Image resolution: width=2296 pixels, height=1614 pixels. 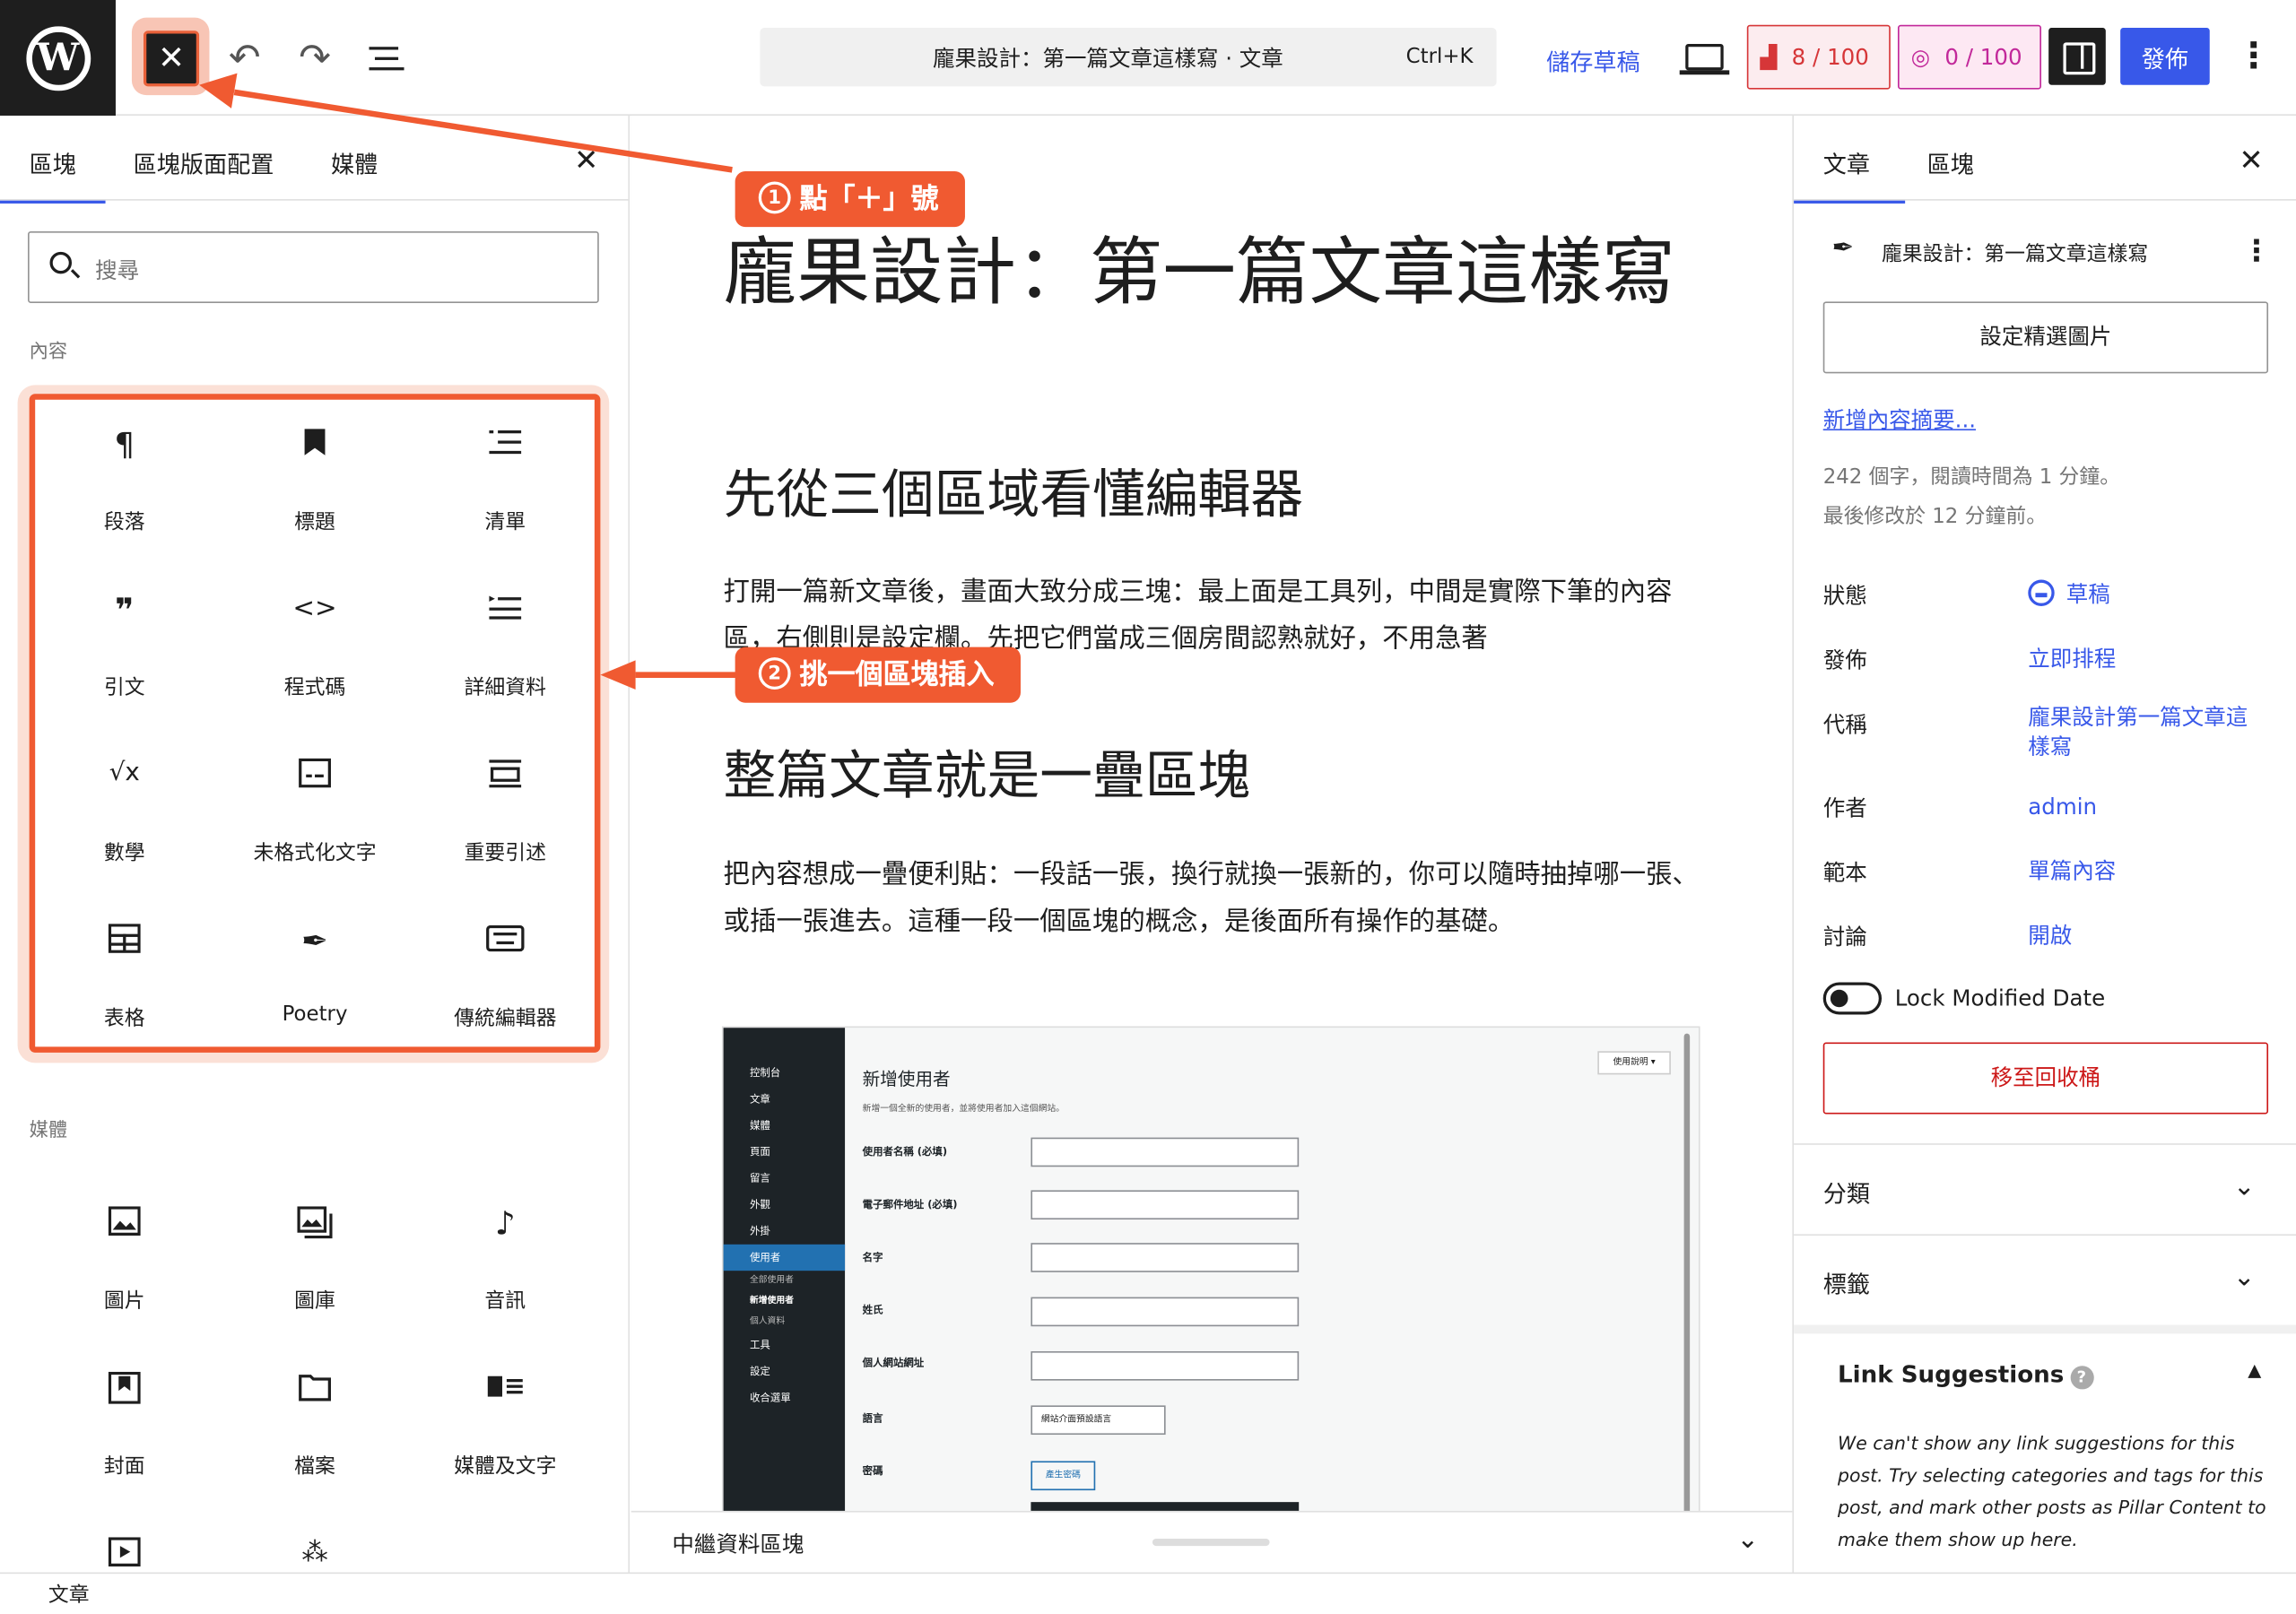 I want to click on step-number: 1, so click(x=774, y=196).